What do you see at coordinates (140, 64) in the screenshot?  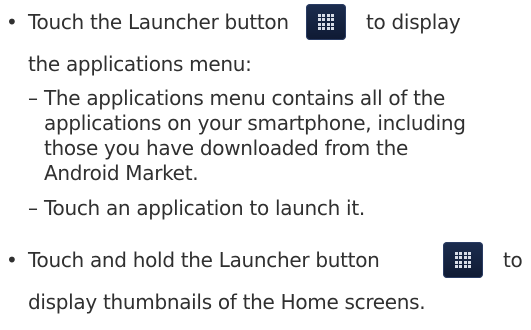 I see `bullet-1-line-2-text: the applications menu:` at bounding box center [140, 64].